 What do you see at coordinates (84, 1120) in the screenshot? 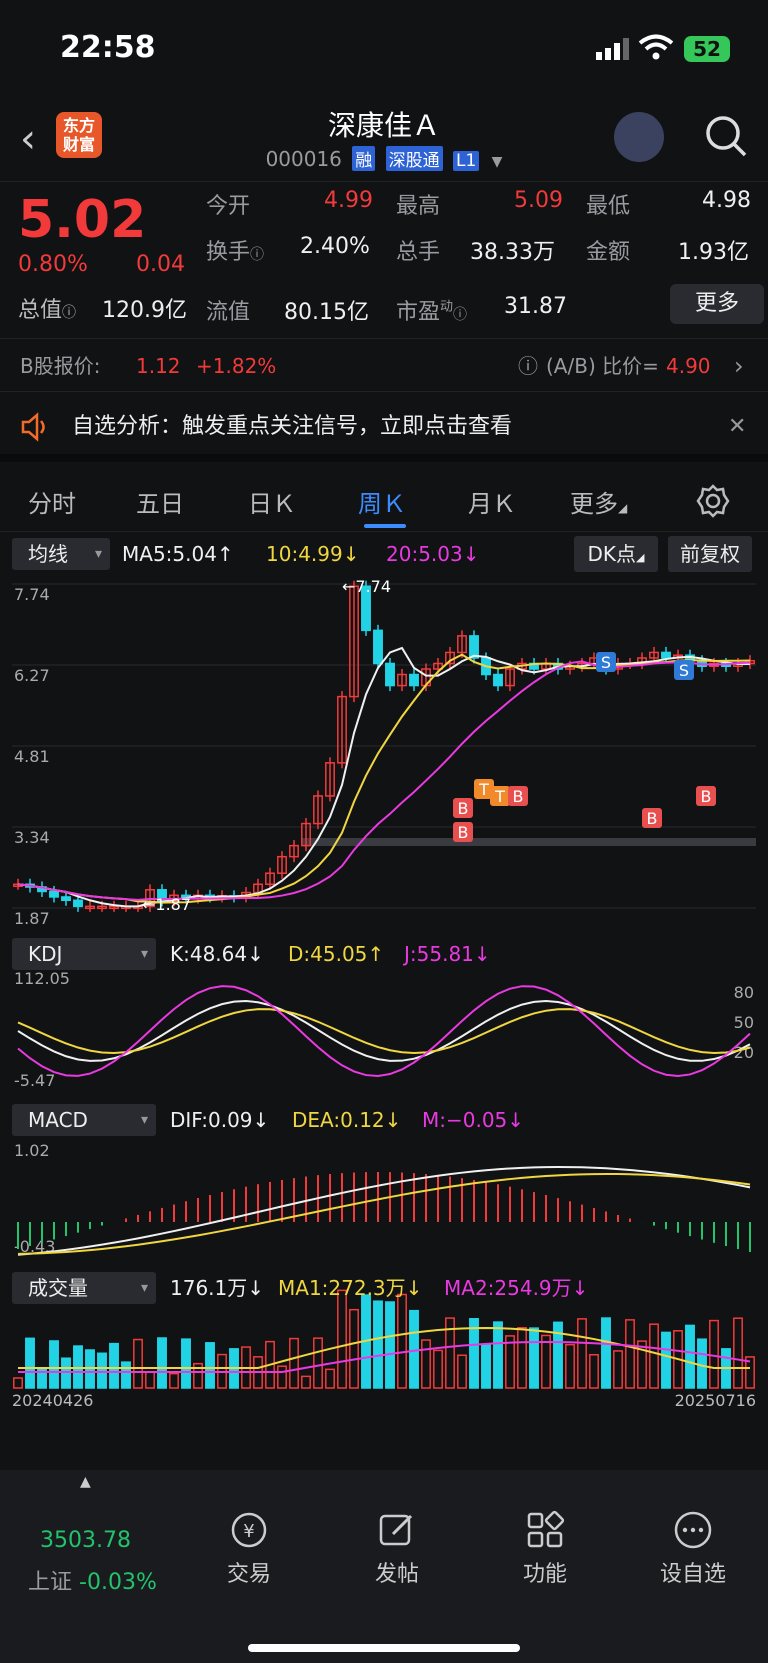
I see `indicator-select-macd: MACD` at bounding box center [84, 1120].